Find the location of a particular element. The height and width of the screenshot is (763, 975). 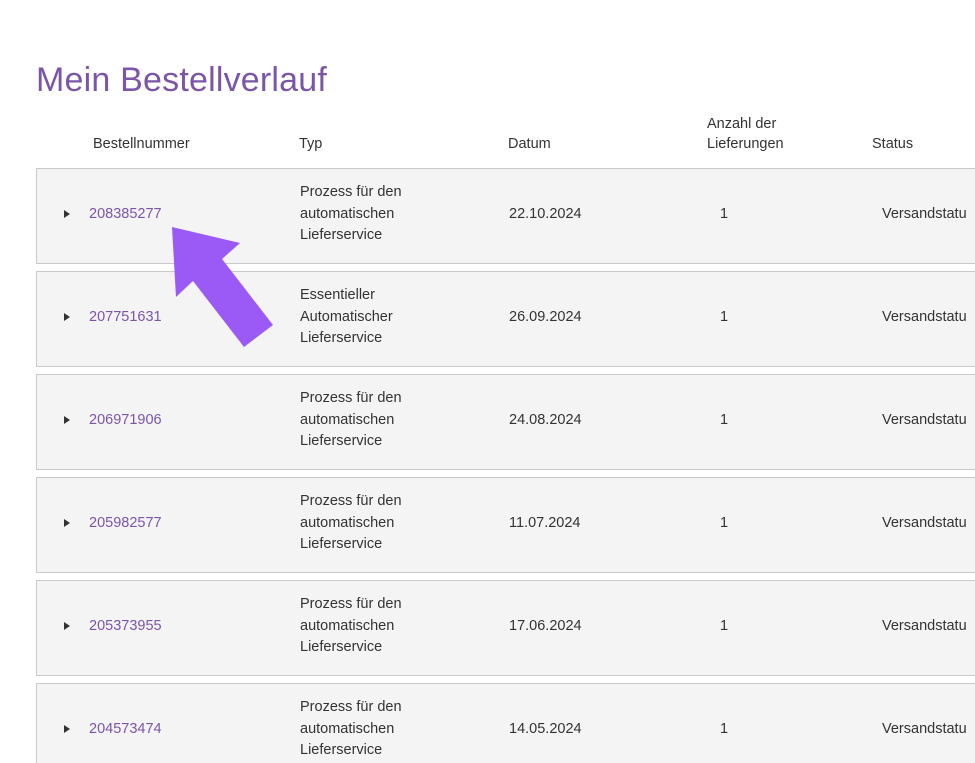

order-date: 11.07.2024 is located at coordinates (545, 523).